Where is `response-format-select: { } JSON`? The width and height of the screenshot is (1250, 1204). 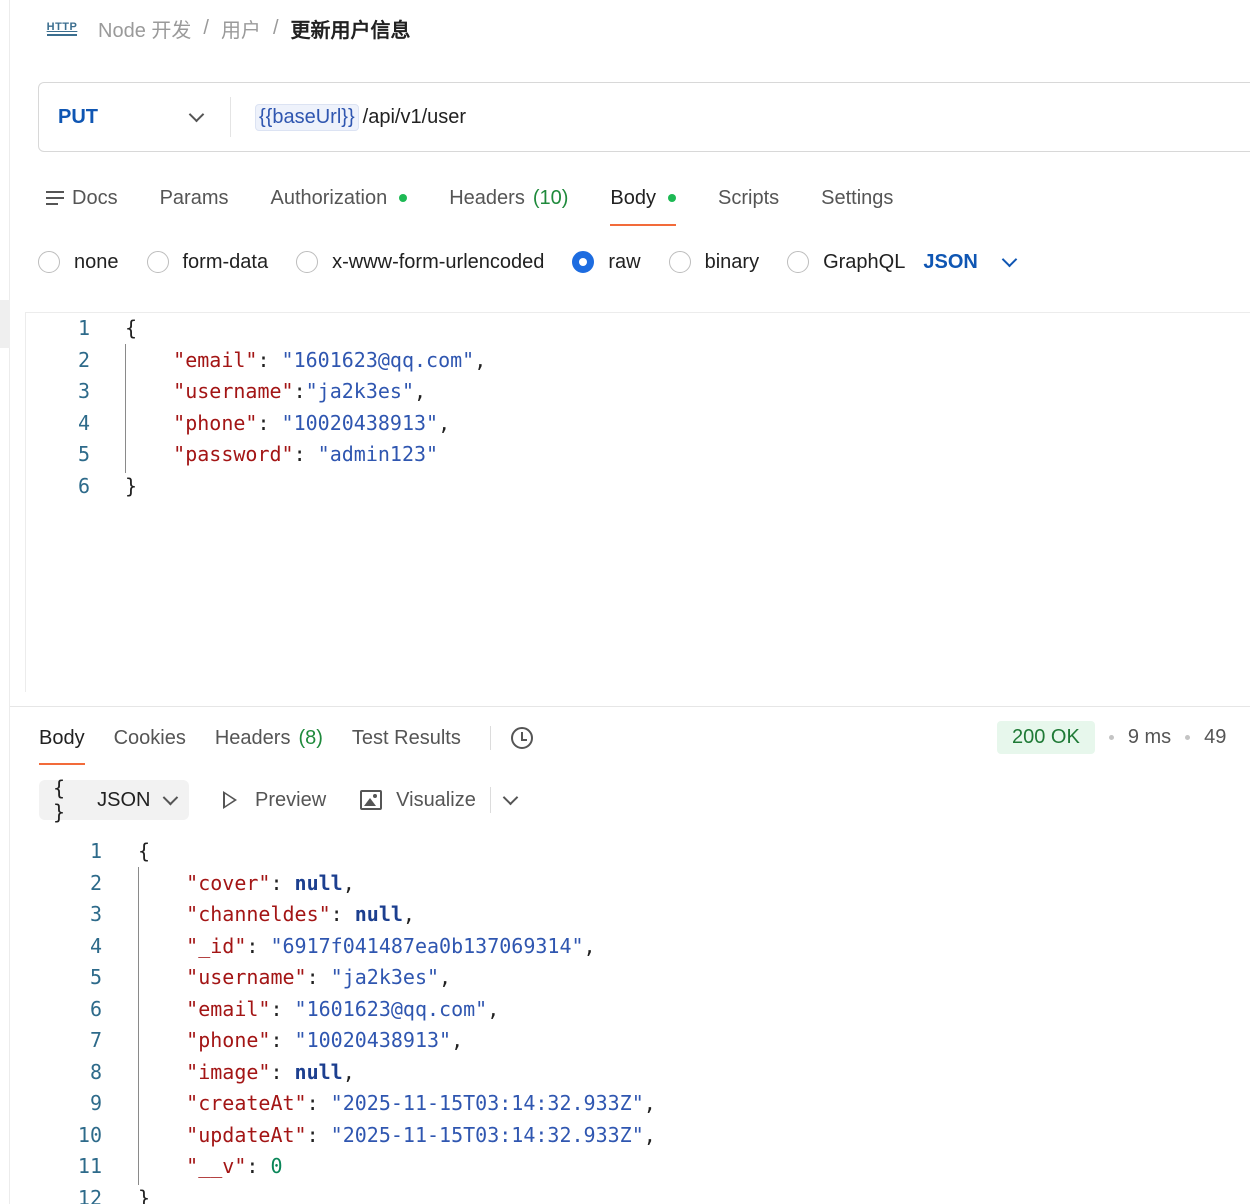
response-format-select: { } JSON is located at coordinates (114, 800).